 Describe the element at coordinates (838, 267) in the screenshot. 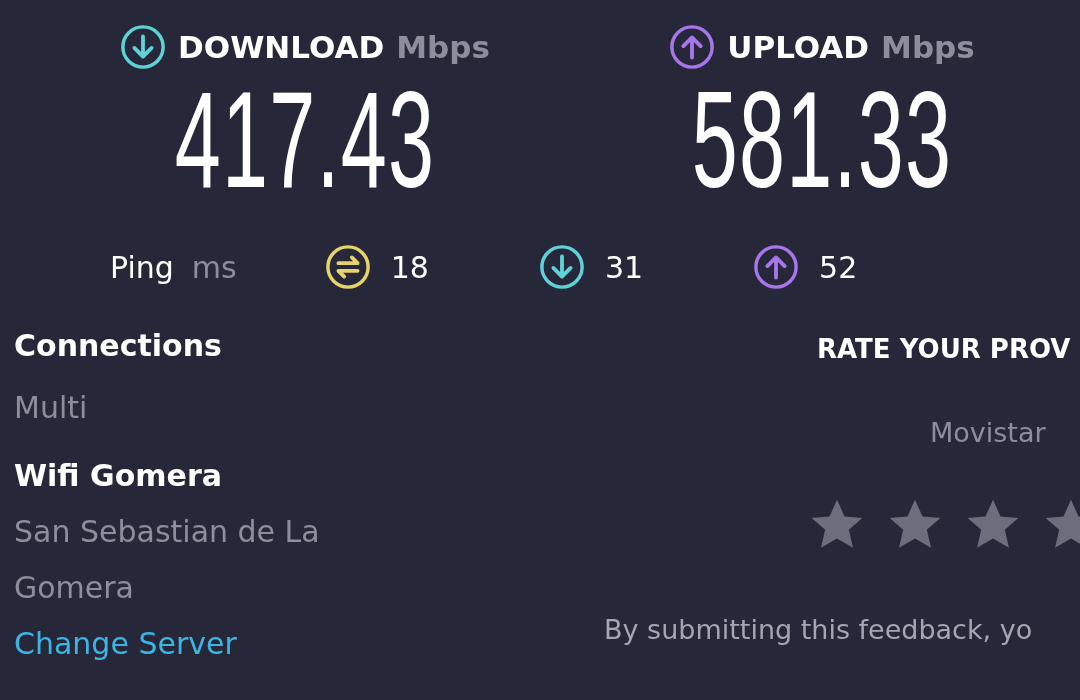

I see `ping-value: 52` at that location.